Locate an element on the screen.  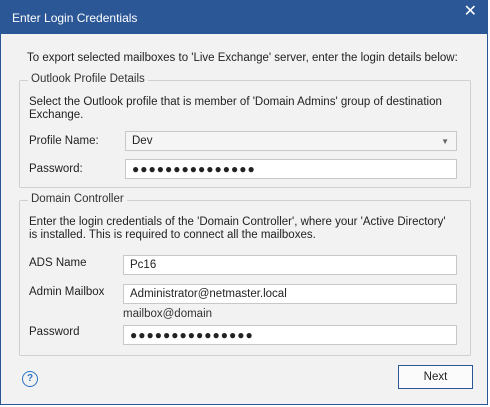
profile-name-value: Dev is located at coordinates (142, 141).